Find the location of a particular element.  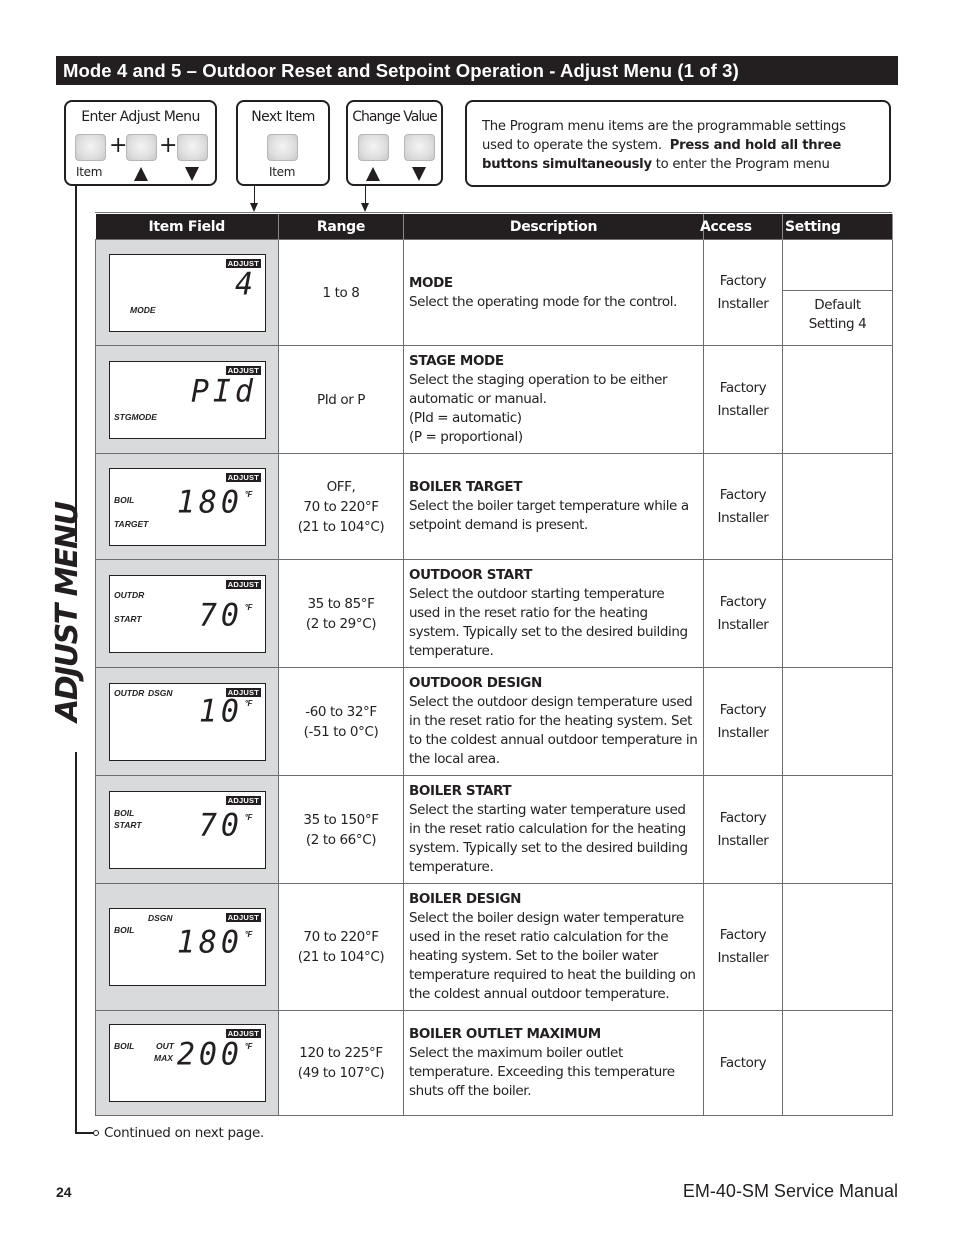

down-arrow-icon is located at coordinates (419, 174).